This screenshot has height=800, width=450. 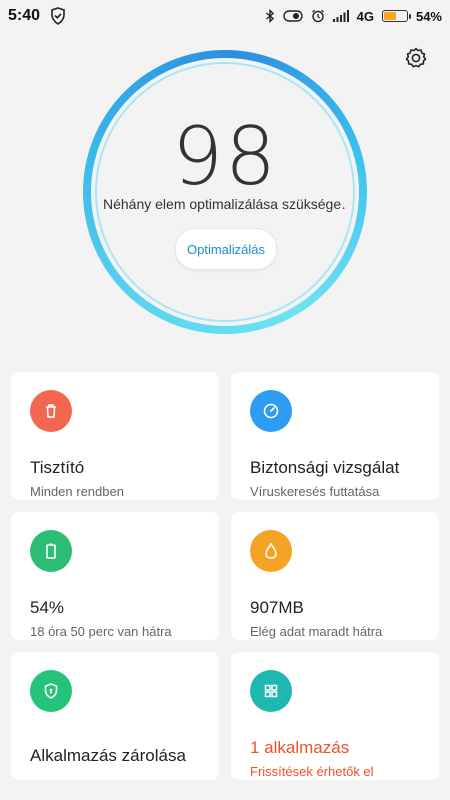 I want to click on card-subtitle: Minden rendben, so click(x=77, y=491).